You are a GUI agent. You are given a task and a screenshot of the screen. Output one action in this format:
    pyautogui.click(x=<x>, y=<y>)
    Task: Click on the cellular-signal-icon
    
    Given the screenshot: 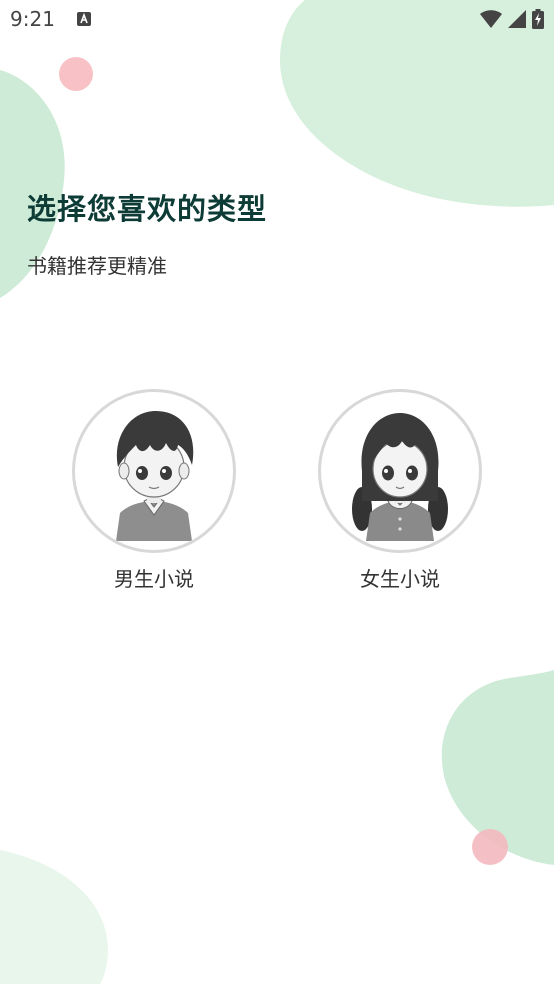 What is the action you would take?
    pyautogui.click(x=517, y=19)
    